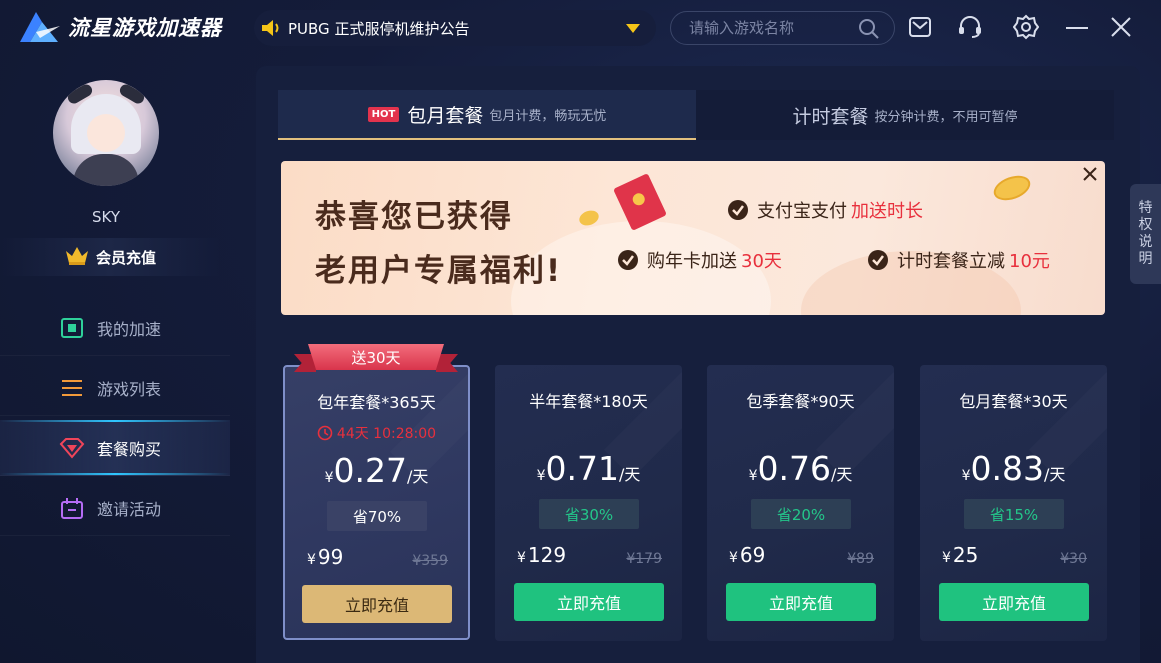 This screenshot has width=1161, height=663. I want to click on side-tab-char: 说, so click(1145, 242).